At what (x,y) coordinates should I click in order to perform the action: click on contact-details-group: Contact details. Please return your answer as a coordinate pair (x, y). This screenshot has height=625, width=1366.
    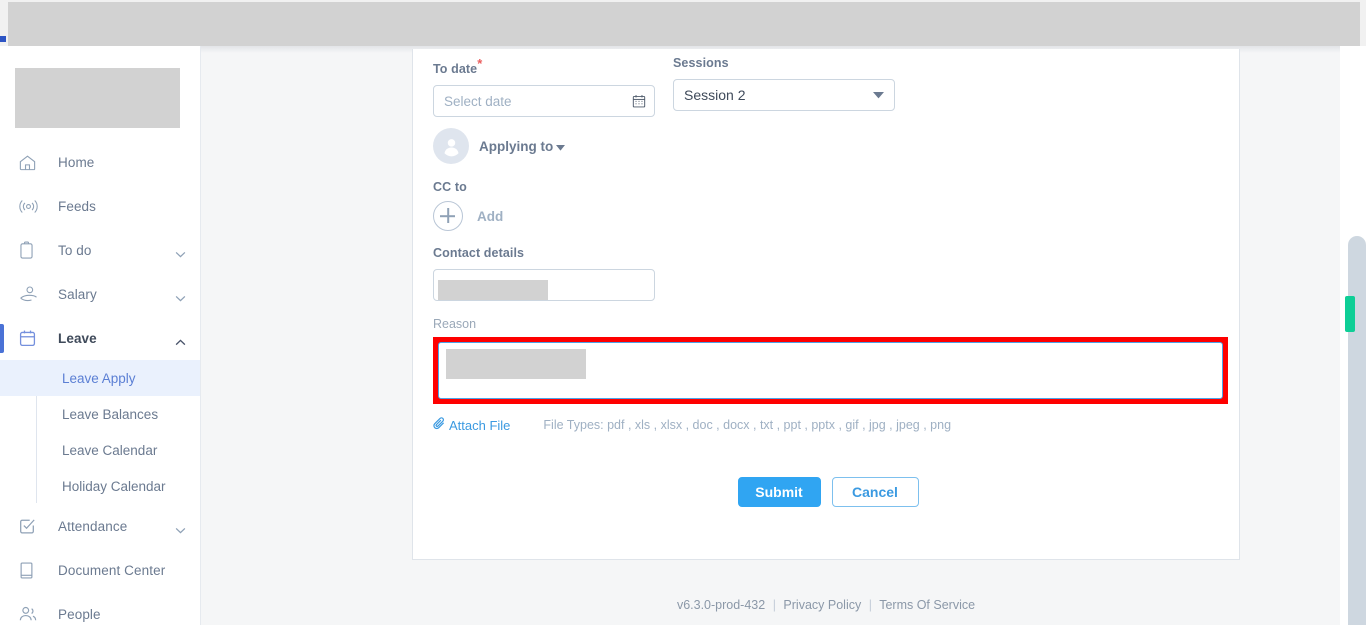
    Looking at the image, I should click on (828, 273).